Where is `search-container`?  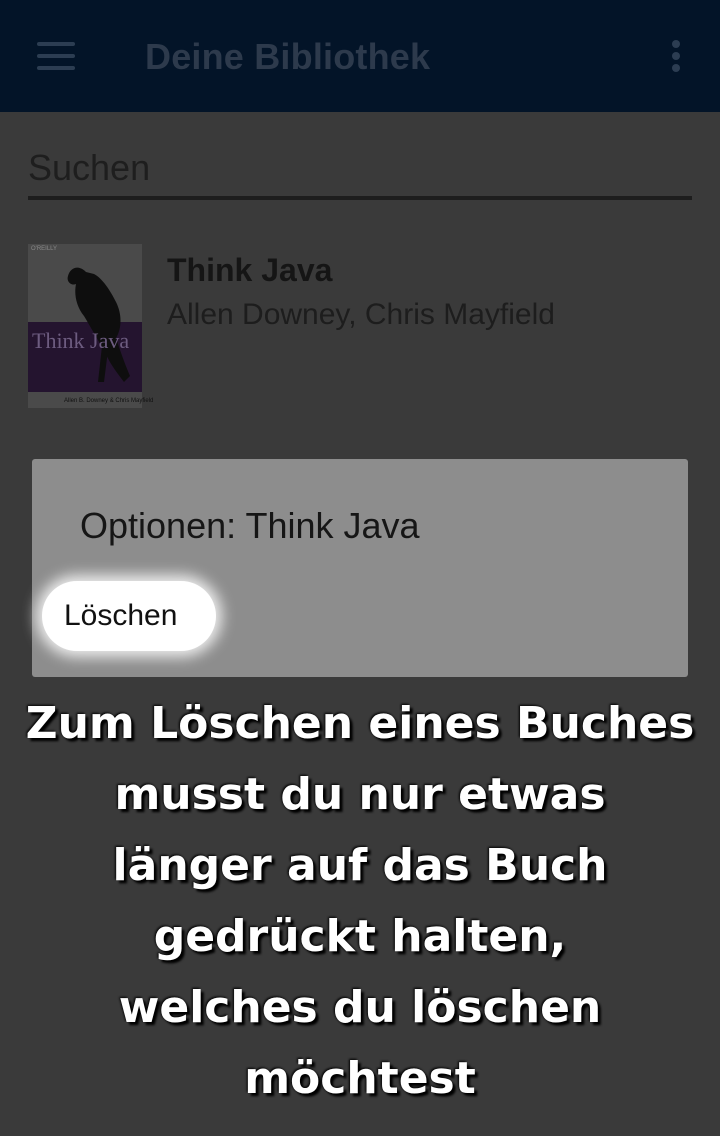
search-container is located at coordinates (360, 175).